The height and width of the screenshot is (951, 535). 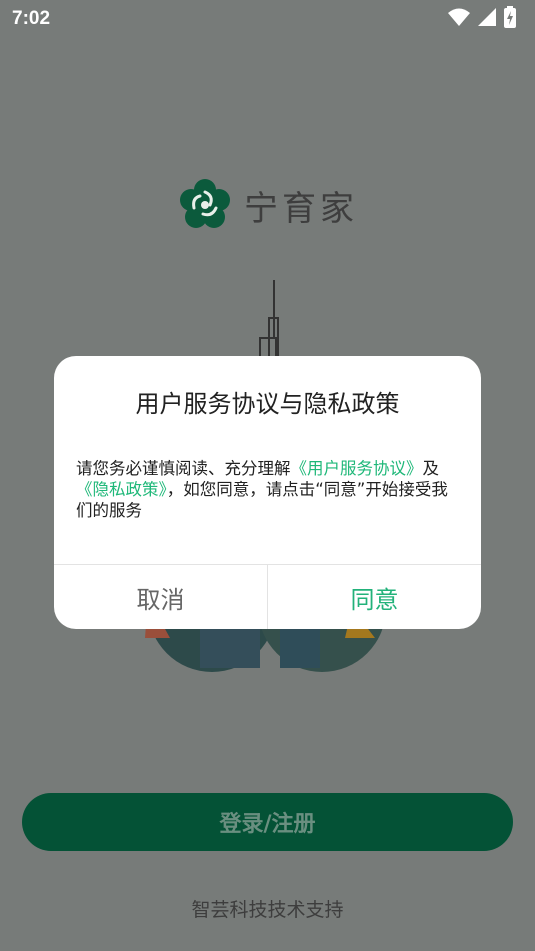 I want to click on privacy-policy-link: 《隐私政策》, so click(x=121, y=489).